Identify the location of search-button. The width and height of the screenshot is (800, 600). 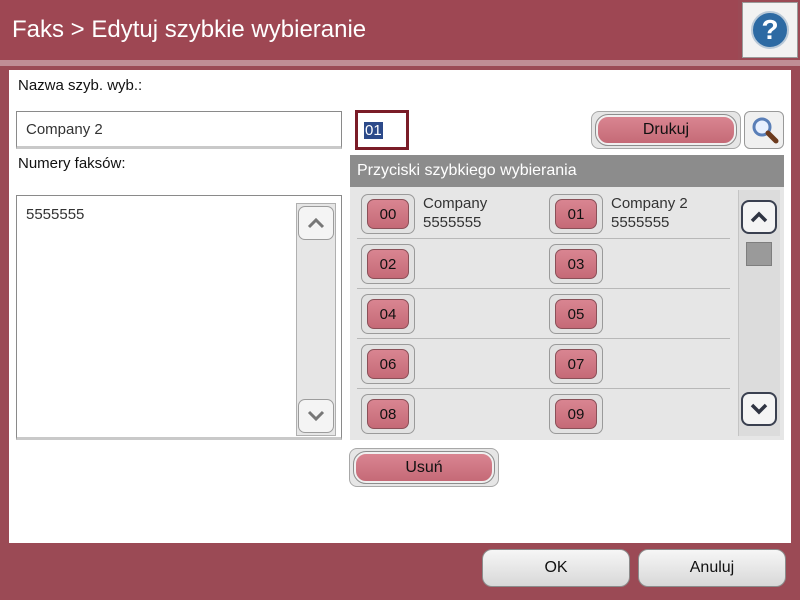
(764, 130).